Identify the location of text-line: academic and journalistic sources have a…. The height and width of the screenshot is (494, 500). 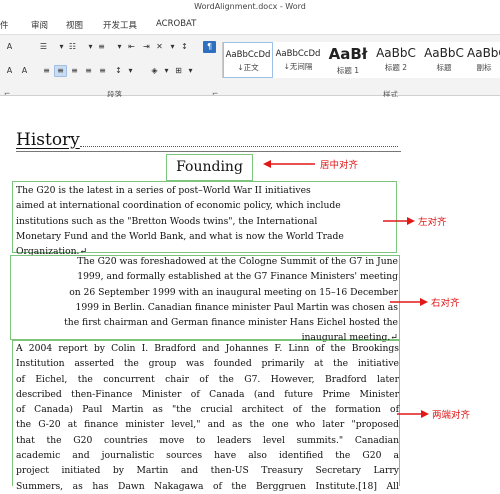
(207, 456).